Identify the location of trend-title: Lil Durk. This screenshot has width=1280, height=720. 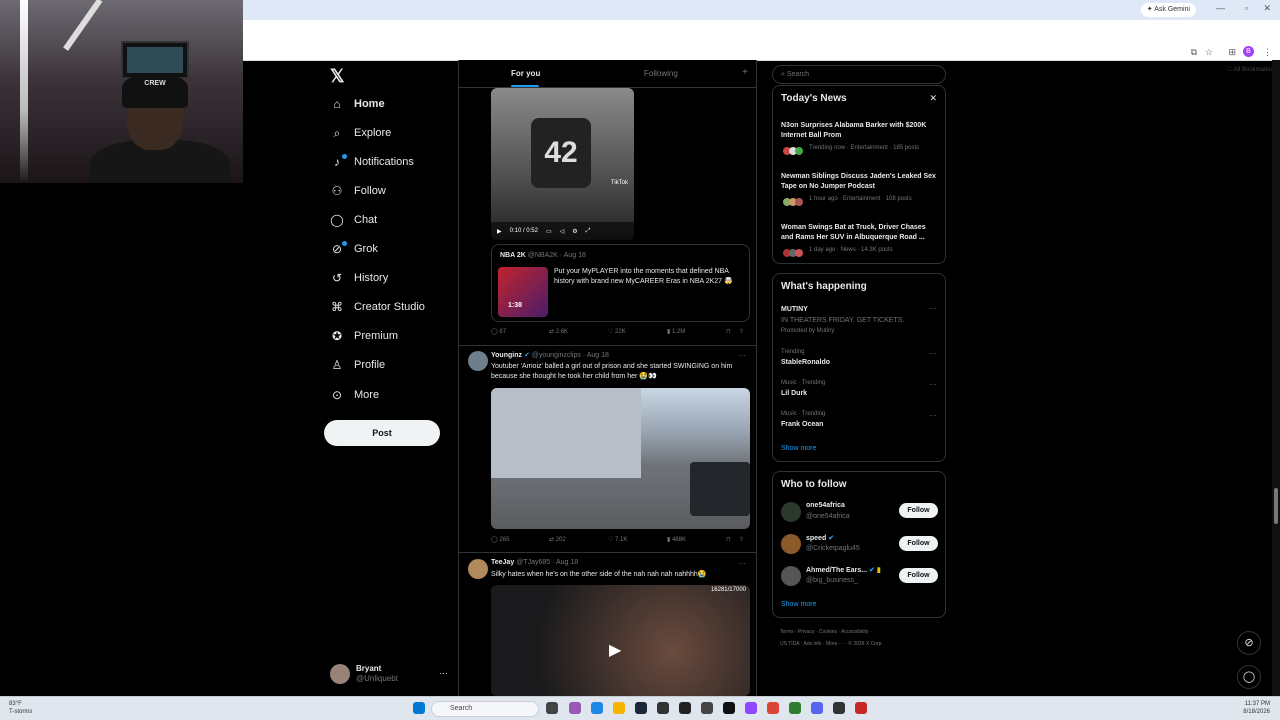
(794, 393).